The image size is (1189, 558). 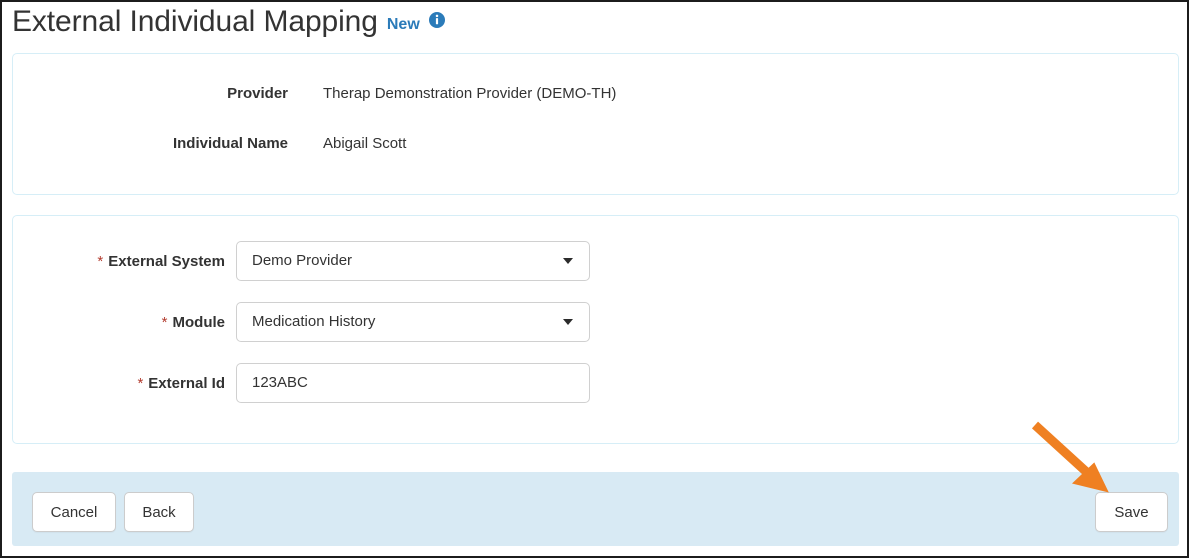 I want to click on provider-label: Provider, so click(x=257, y=93).